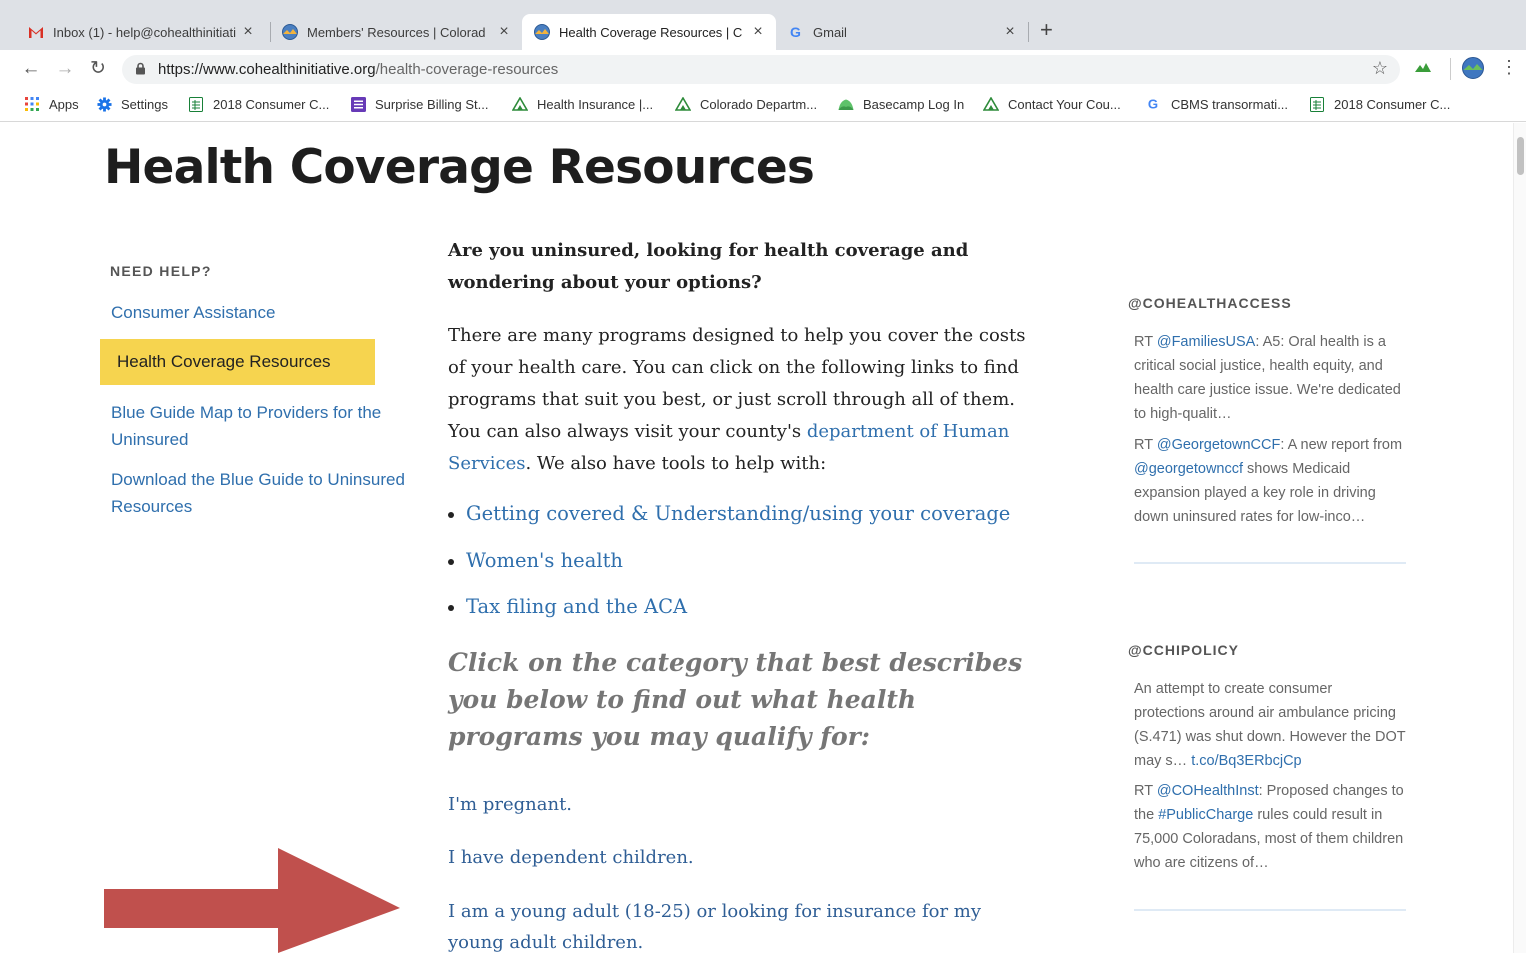 This screenshot has width=1526, height=953. Describe the element at coordinates (1210, 303) in the screenshot. I see `feed-heading-cohealthaccess: @COHEALTHACCESS` at that location.